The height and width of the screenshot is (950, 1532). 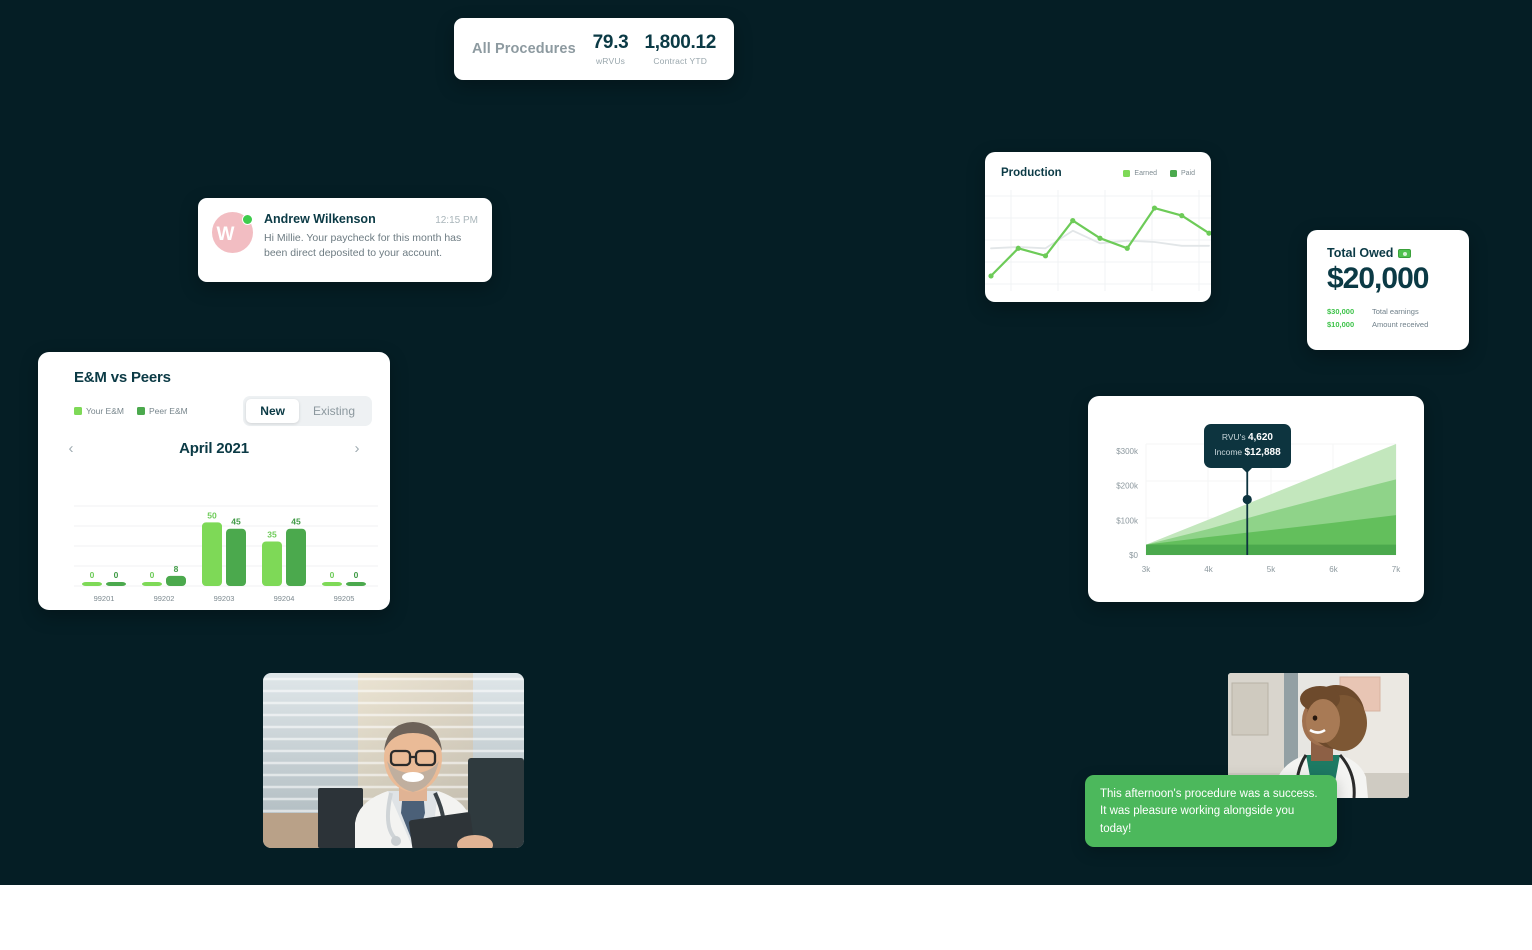 What do you see at coordinates (1341, 325) in the screenshot?
I see `breakdown-amount-received-amount: $10,000` at bounding box center [1341, 325].